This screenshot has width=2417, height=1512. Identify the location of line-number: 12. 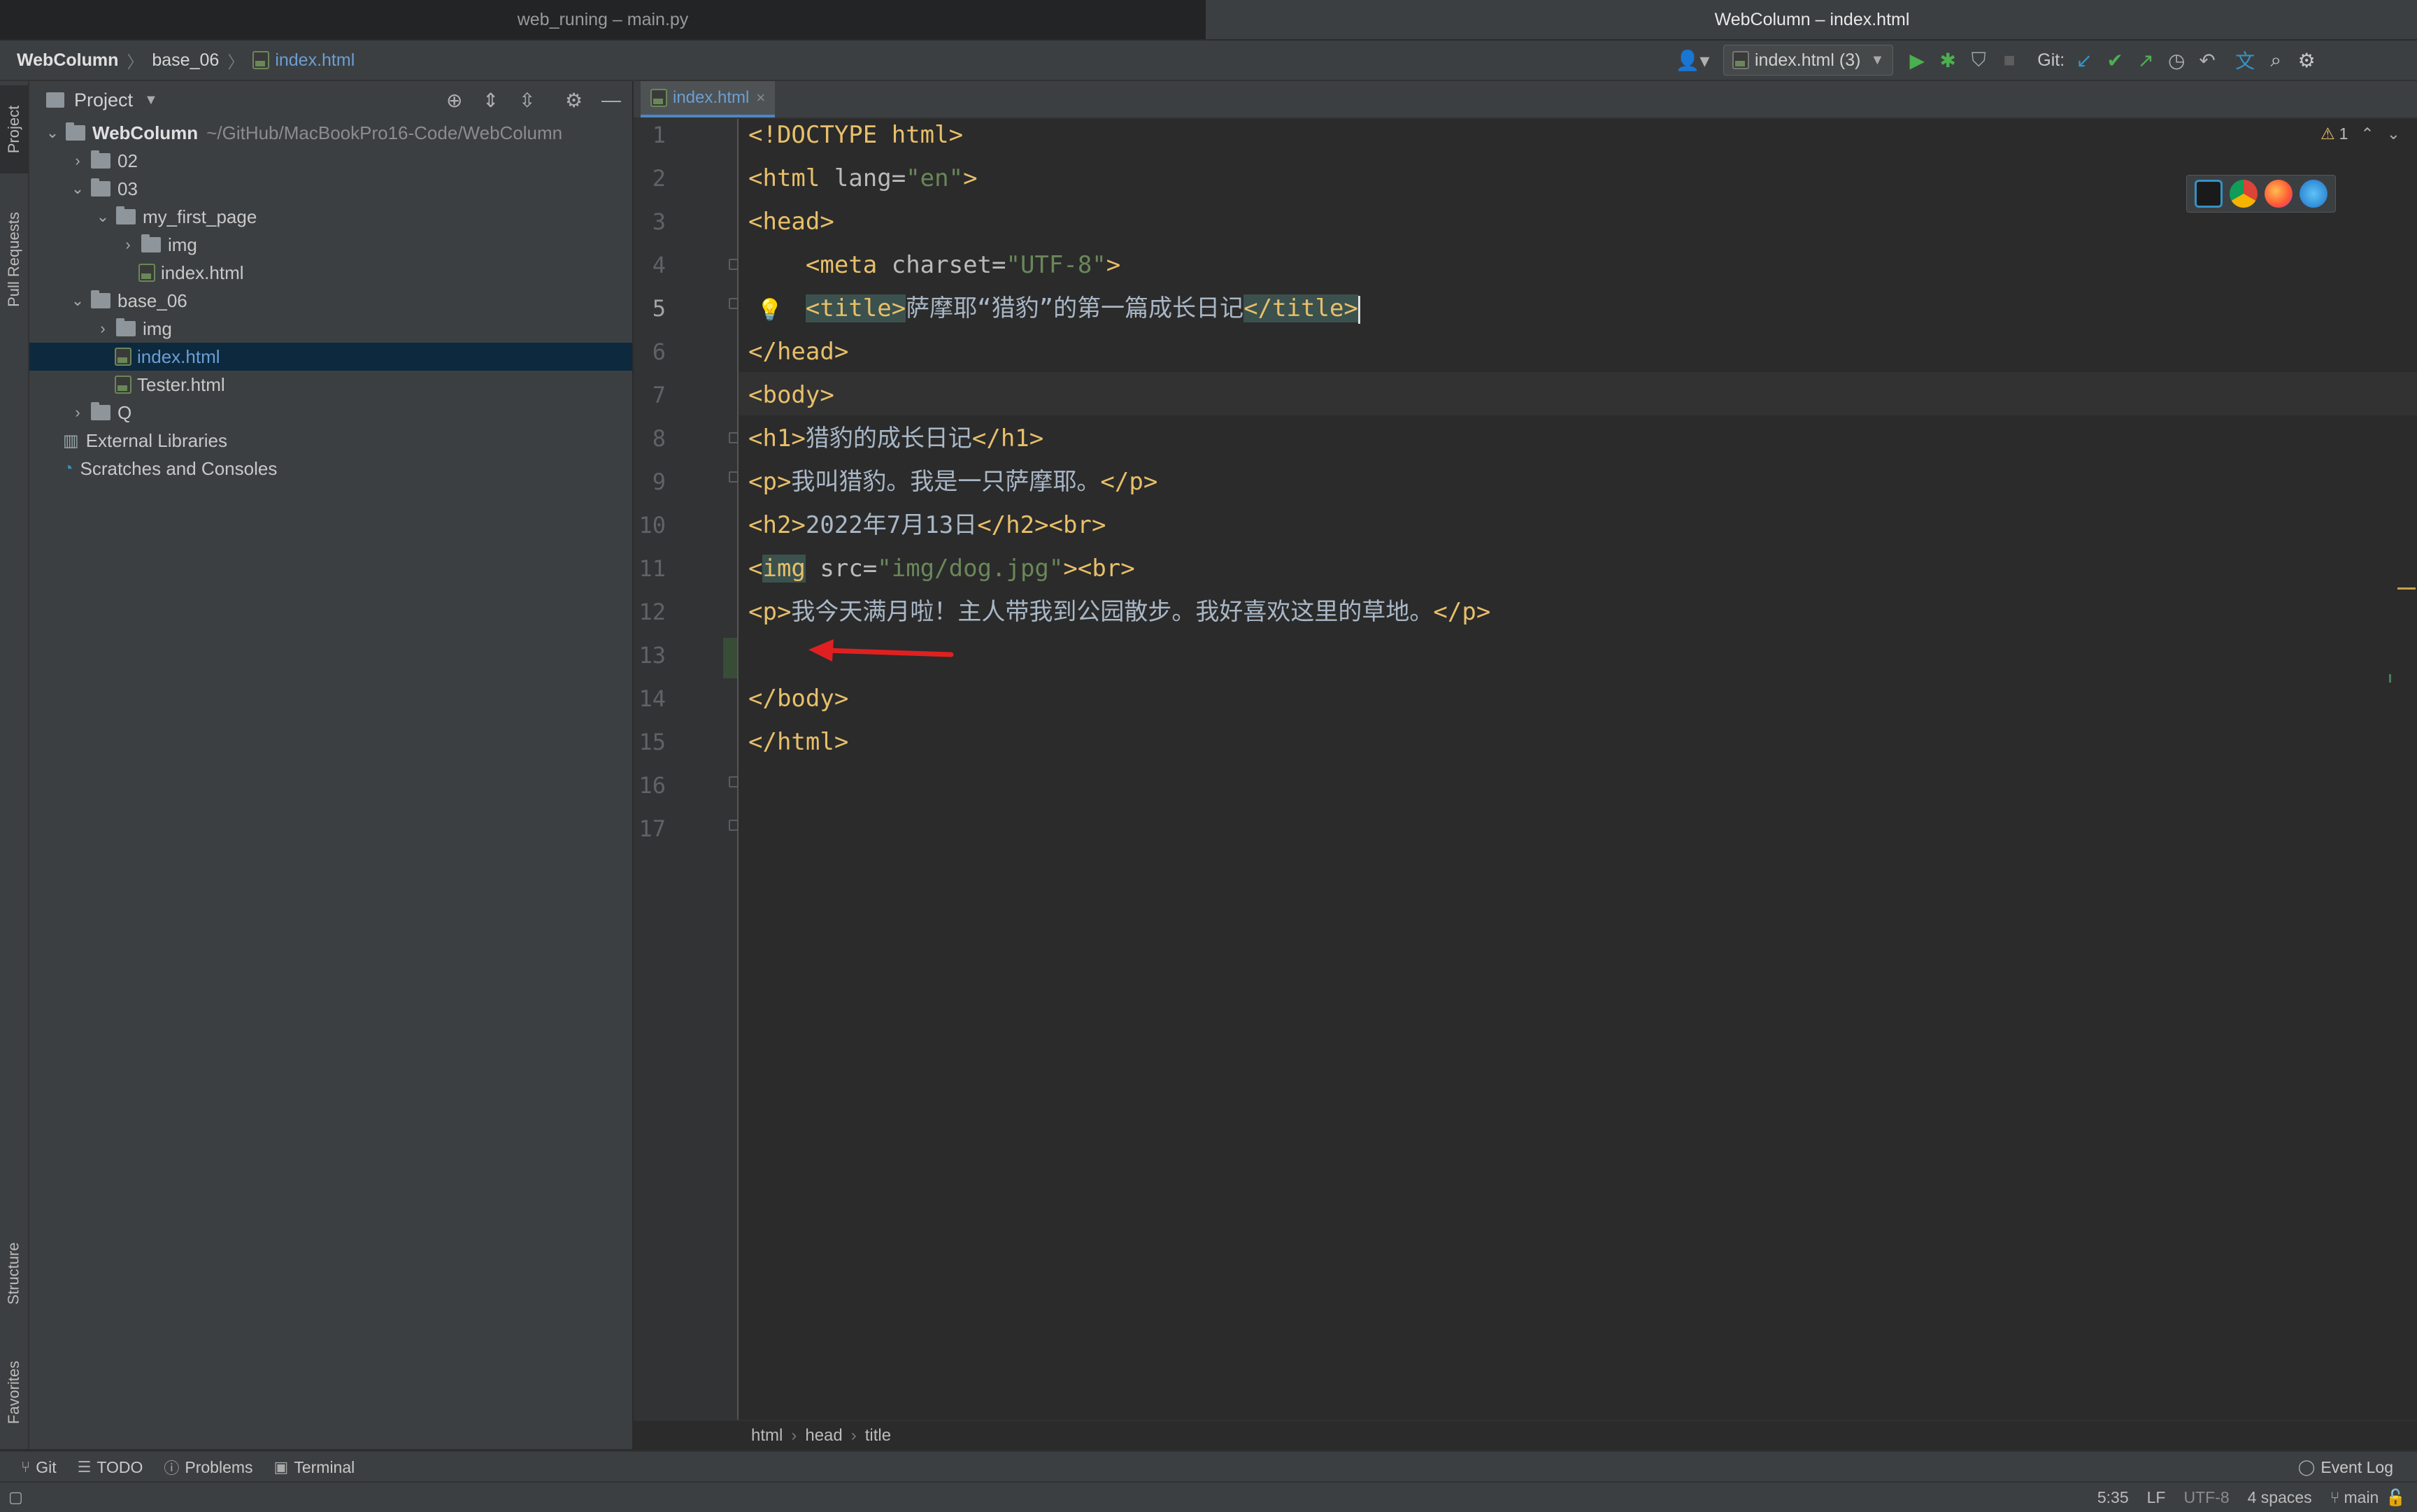
(645, 612).